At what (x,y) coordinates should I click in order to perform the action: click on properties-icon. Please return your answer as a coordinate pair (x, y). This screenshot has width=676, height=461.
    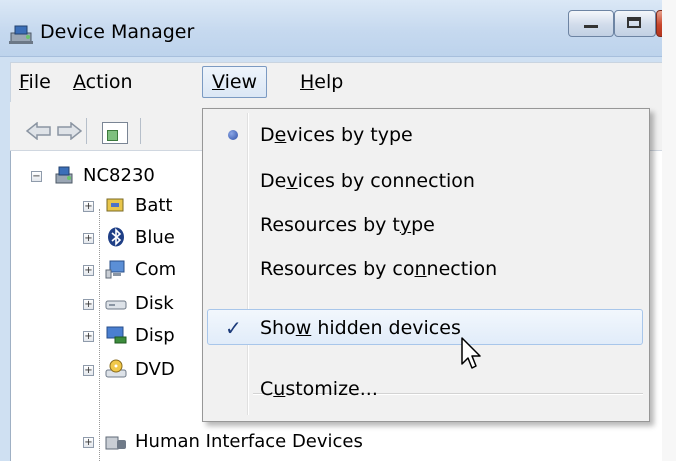
    Looking at the image, I should click on (115, 133).